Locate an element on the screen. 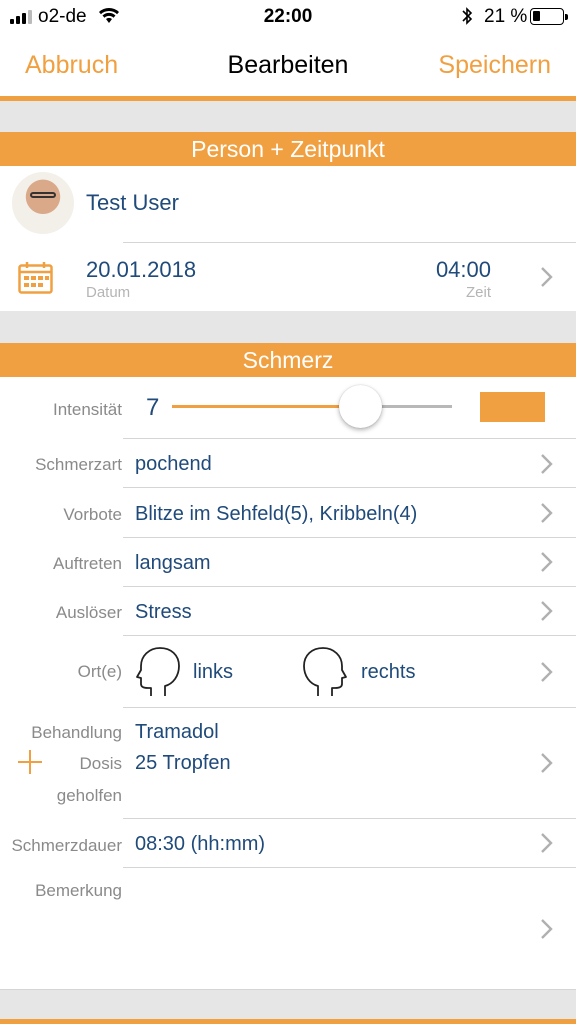  aura-value: Blitze im Sehfeld(5), Kribbeln(4) is located at coordinates (276, 514).